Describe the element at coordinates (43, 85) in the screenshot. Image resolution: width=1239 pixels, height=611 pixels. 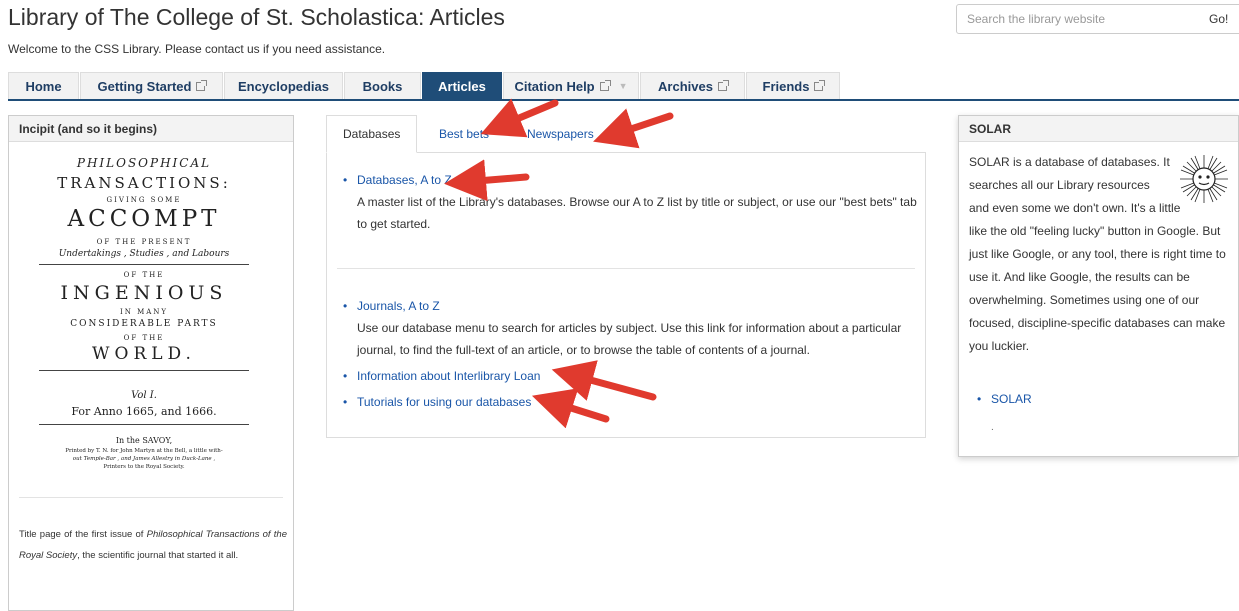
I see `nav-tab-home: Home` at that location.